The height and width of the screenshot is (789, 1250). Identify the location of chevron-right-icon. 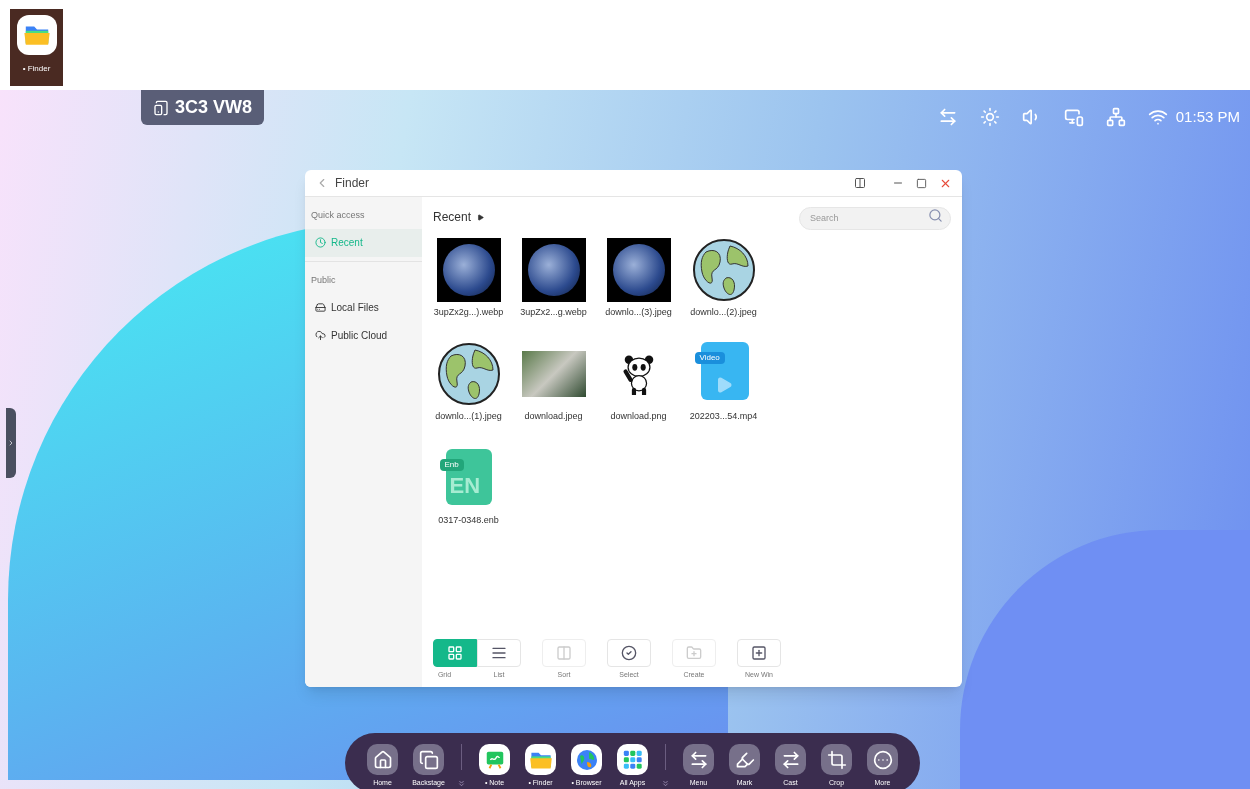
(11, 443).